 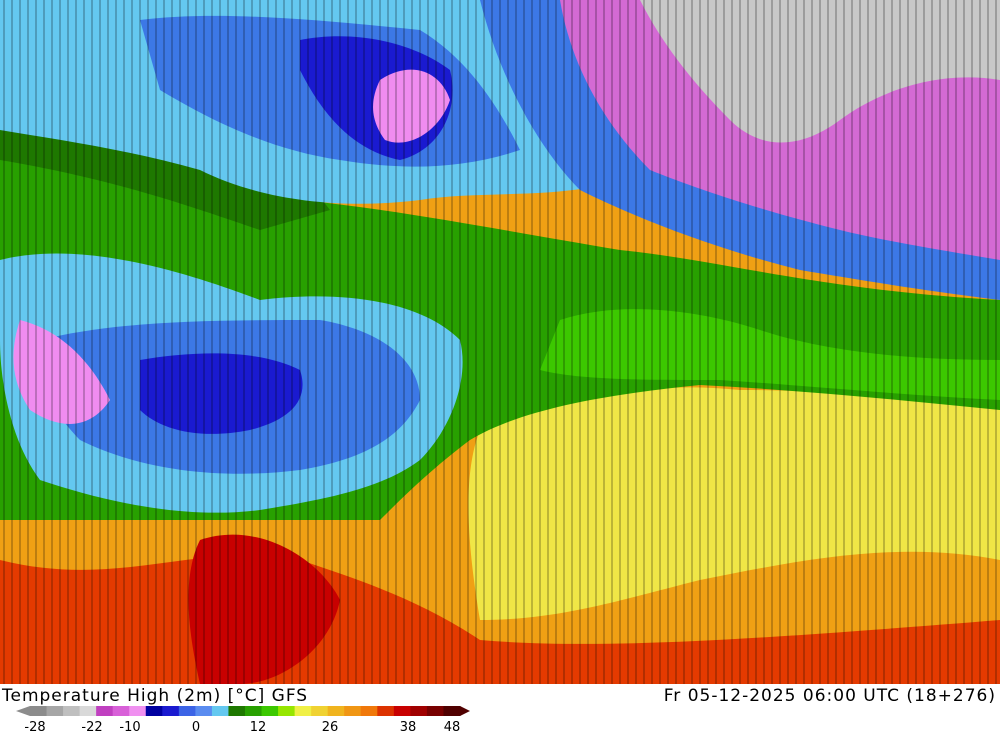 I want to click on colorbar-tick-label: 12, so click(x=258, y=726).